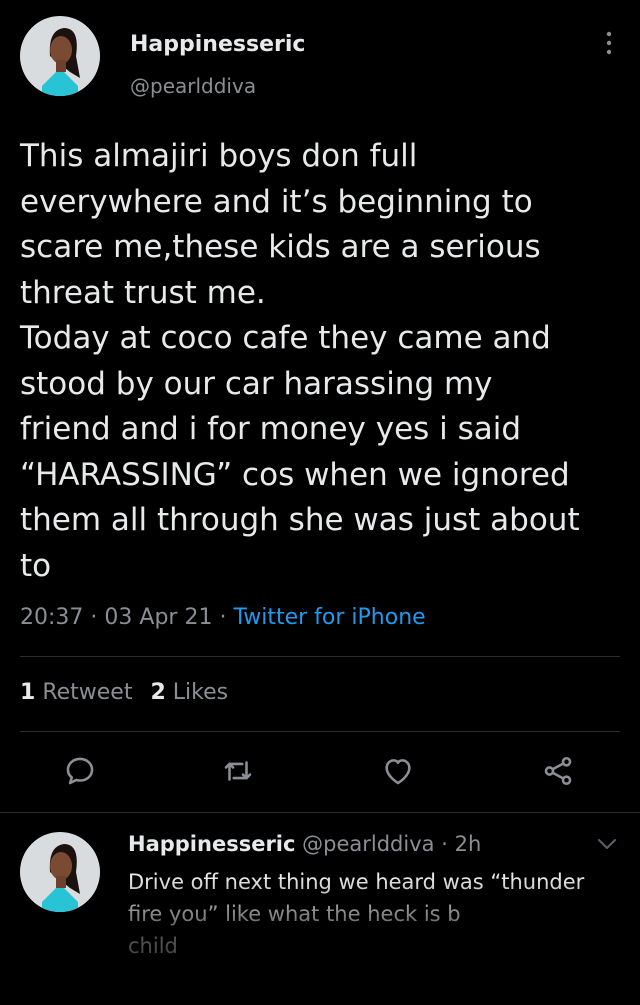 This screenshot has width=640, height=1005. I want to click on reply-handle: @pearlddiva, so click(368, 844).